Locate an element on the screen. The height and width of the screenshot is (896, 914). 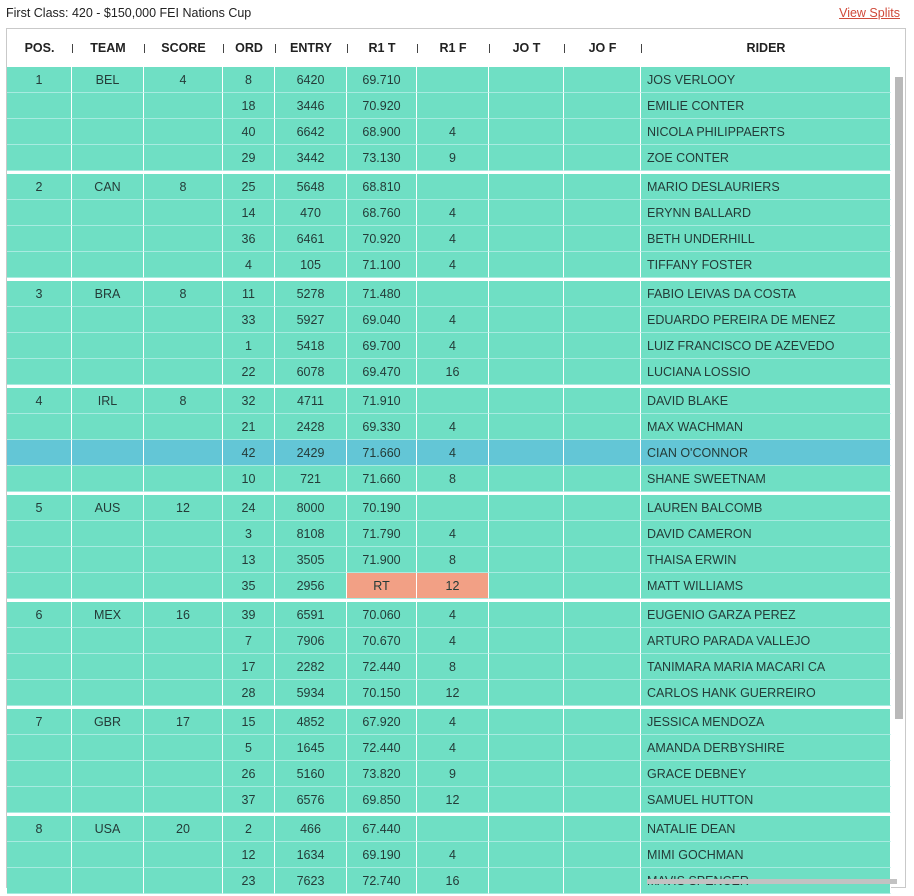
cell-team: USA is located at coordinates (108, 829).